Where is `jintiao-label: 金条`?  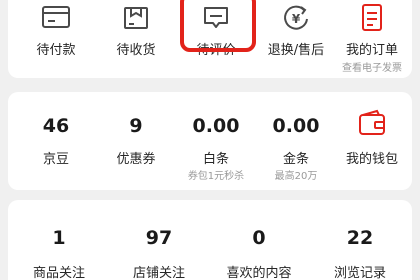
jintiao-label: 金条 is located at coordinates (295, 159).